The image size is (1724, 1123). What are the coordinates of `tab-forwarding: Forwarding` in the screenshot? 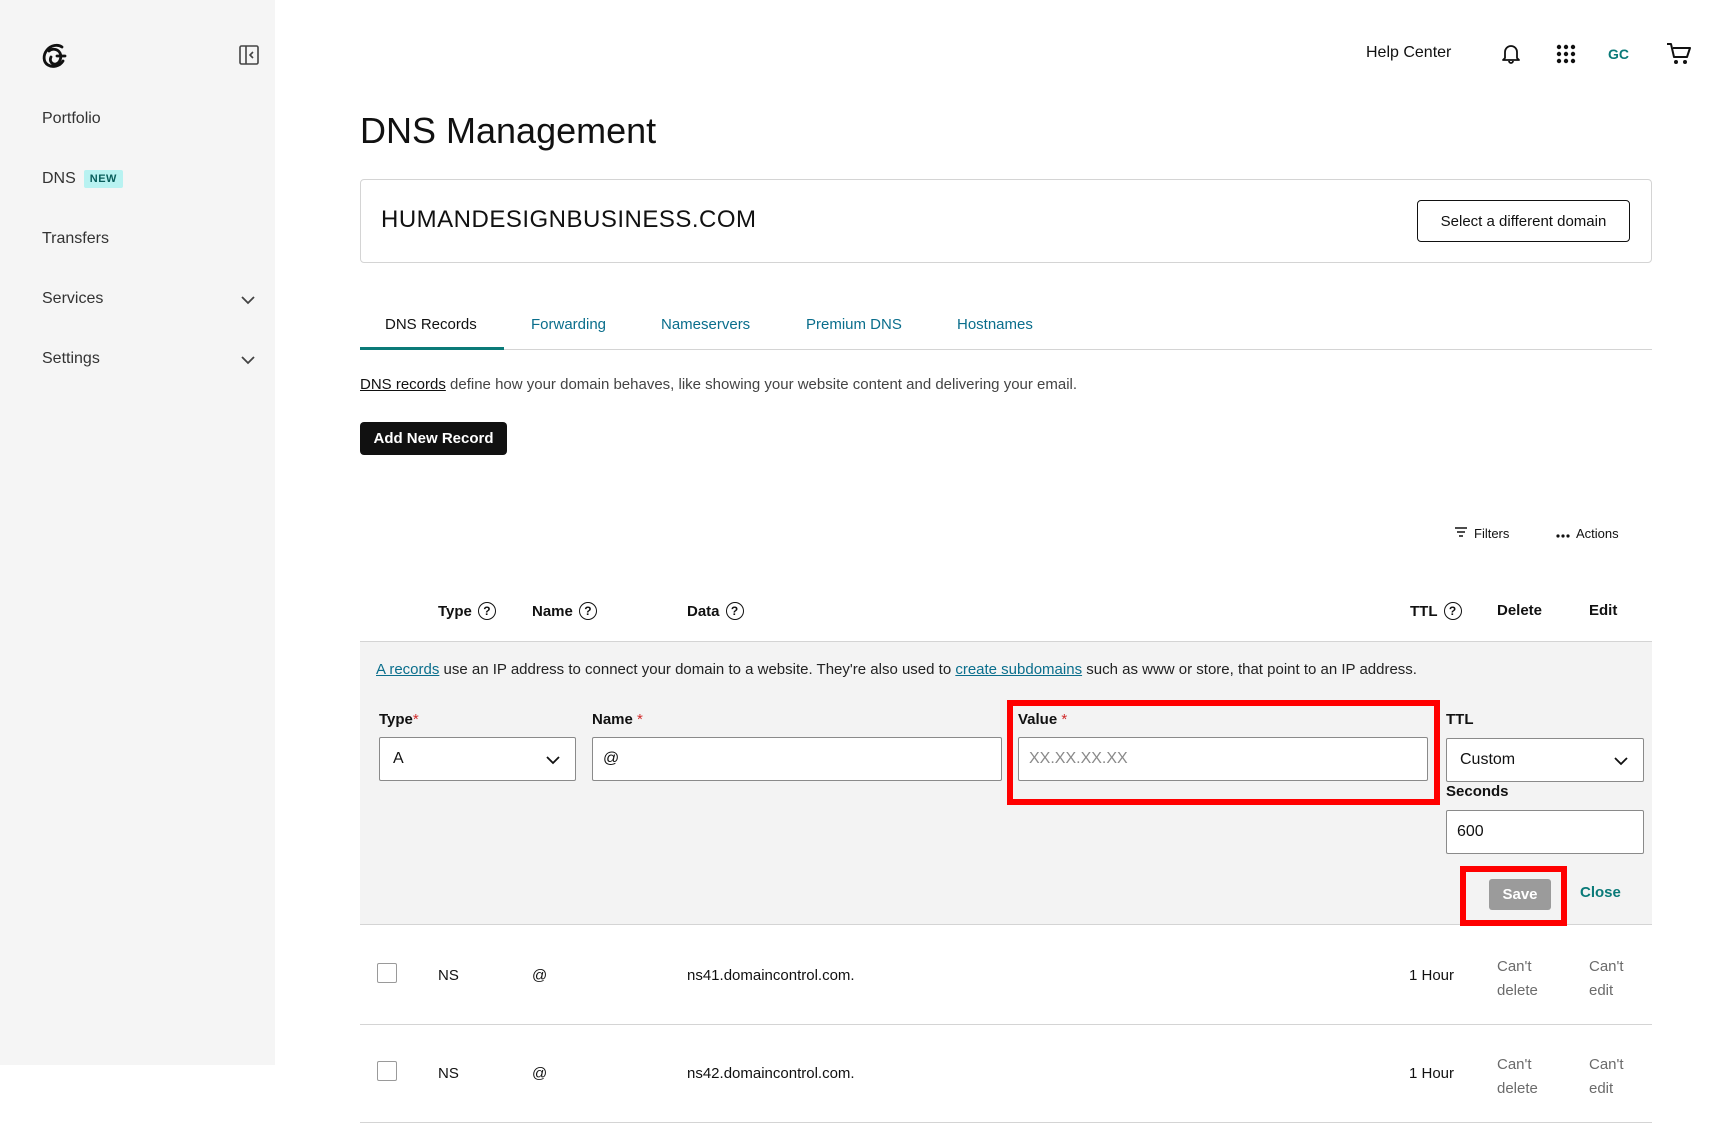 It's located at (568, 324).